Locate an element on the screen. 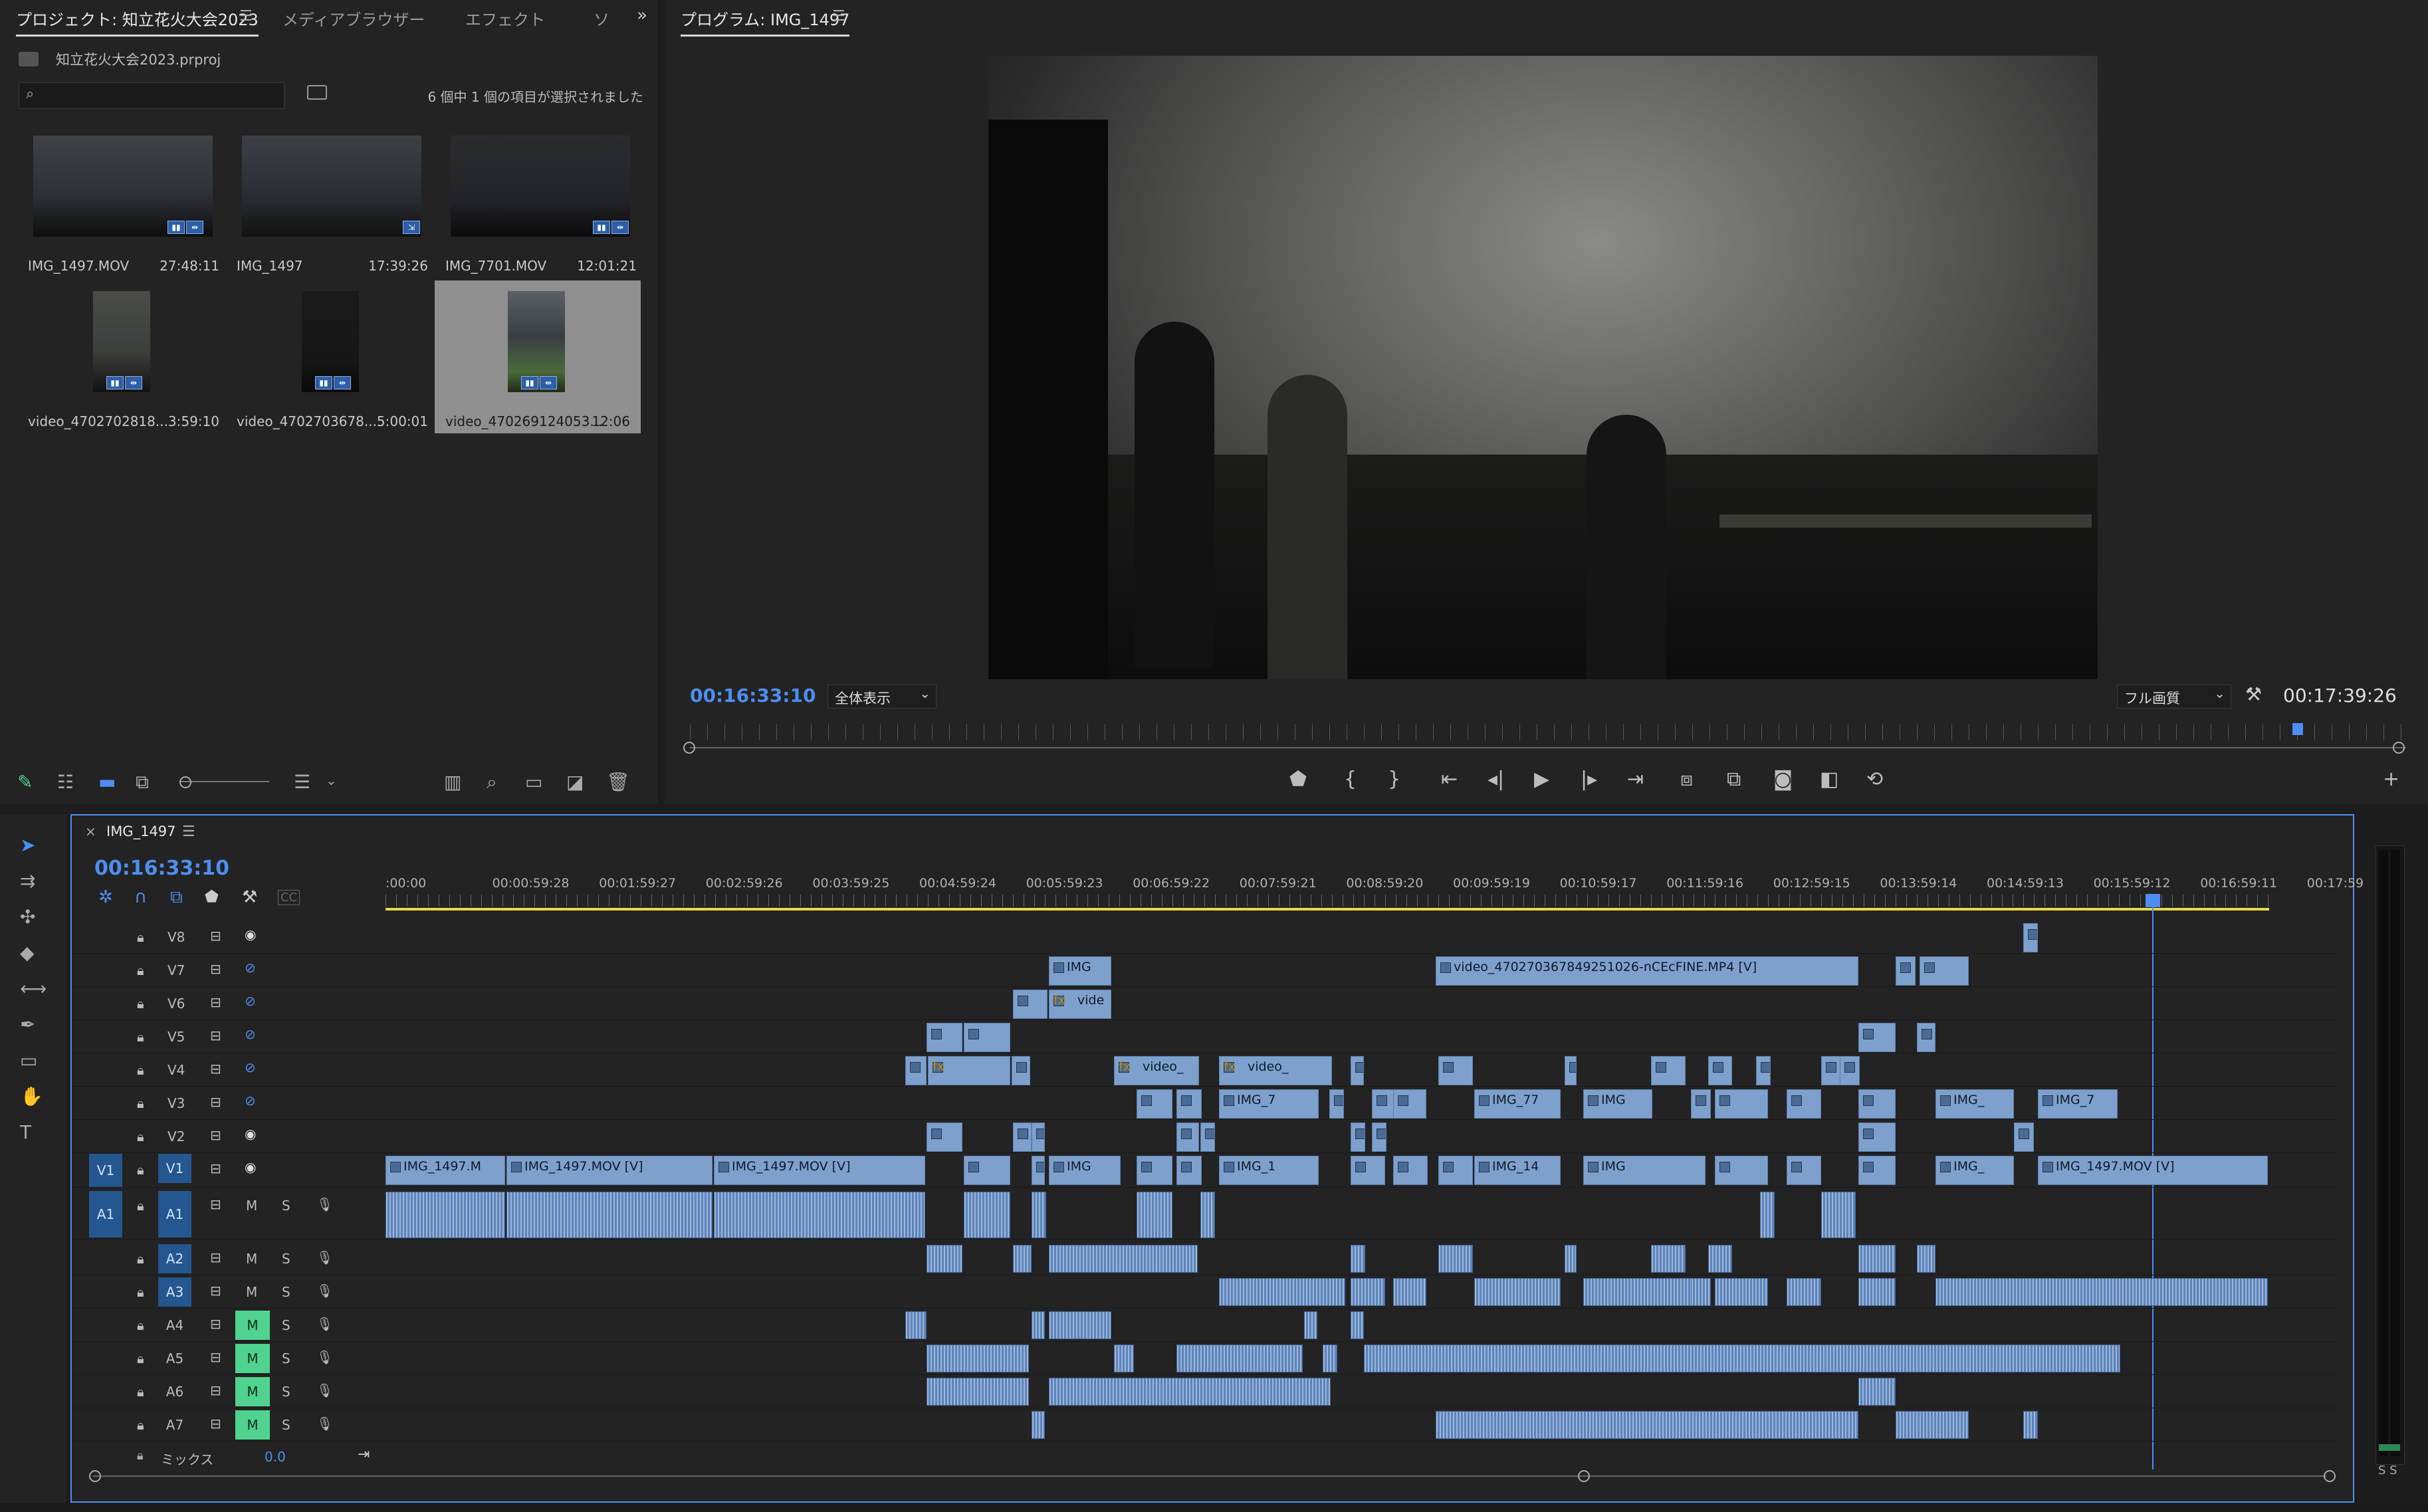  icon-view-icon: ▬ is located at coordinates (107, 782).